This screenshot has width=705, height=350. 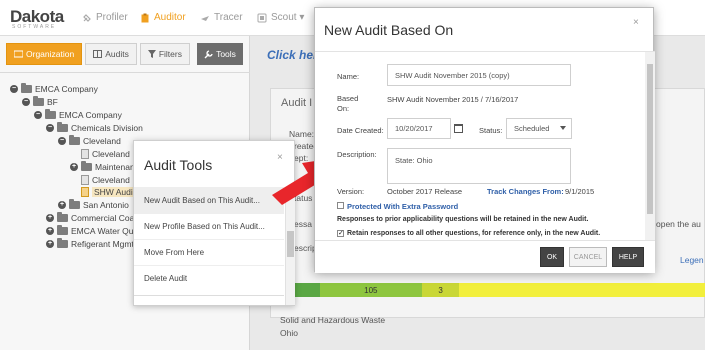 What do you see at coordinates (102, 244) in the screenshot?
I see `tree-node-label: Refigerant Mgmt` at bounding box center [102, 244].